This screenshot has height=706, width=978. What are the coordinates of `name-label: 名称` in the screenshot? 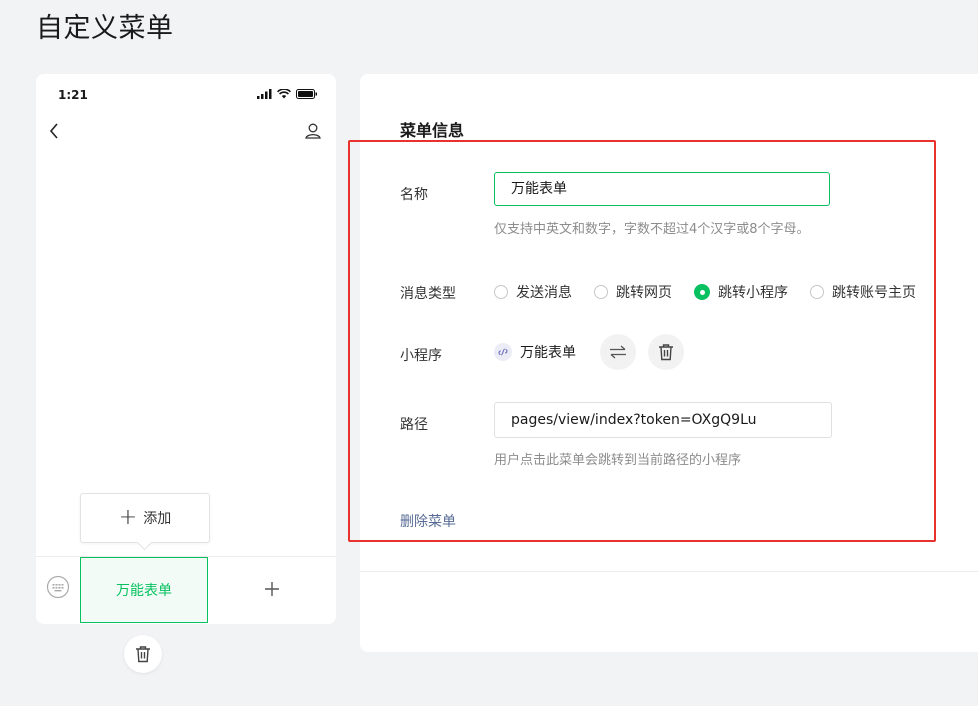 It's located at (414, 195).